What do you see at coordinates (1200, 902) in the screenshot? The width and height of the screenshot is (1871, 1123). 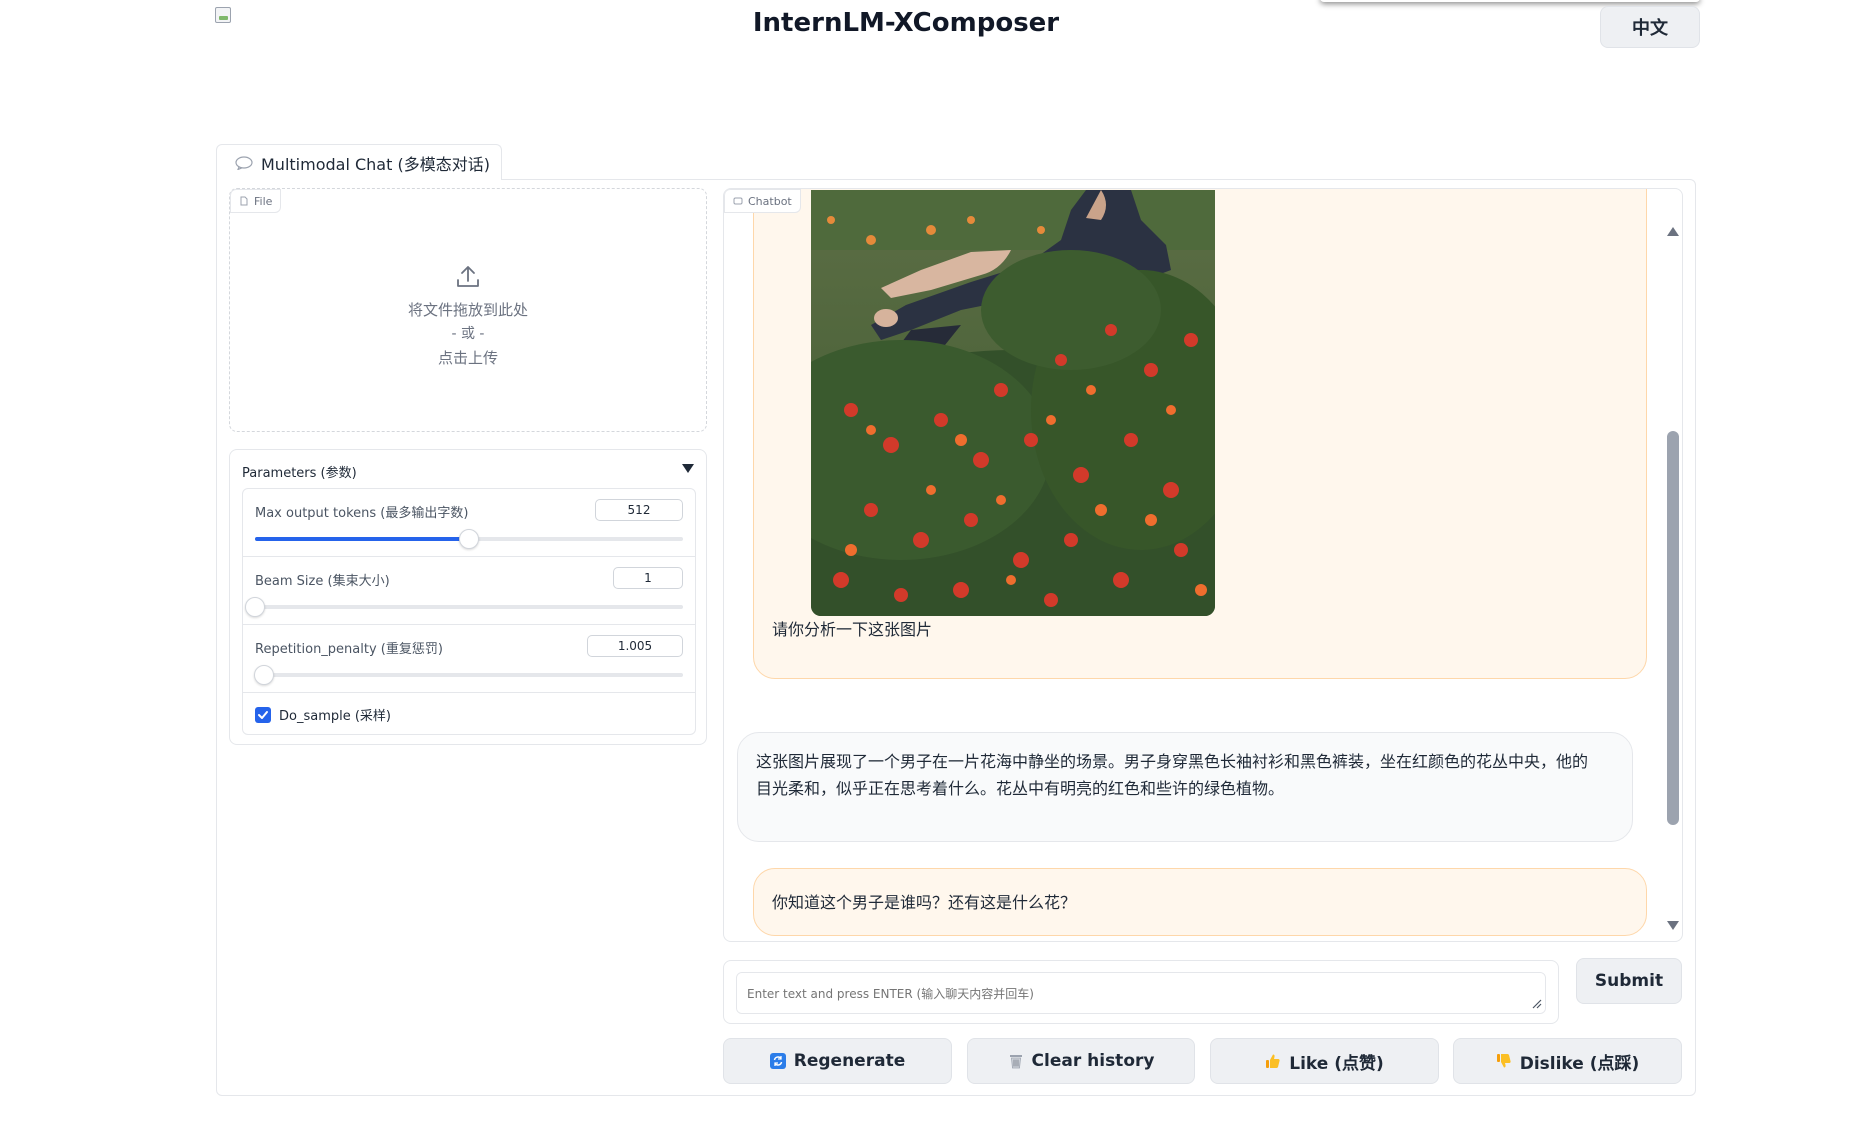 I see `user-message-2: 你知道这个男子是谁吗？还有这是什么花？` at bounding box center [1200, 902].